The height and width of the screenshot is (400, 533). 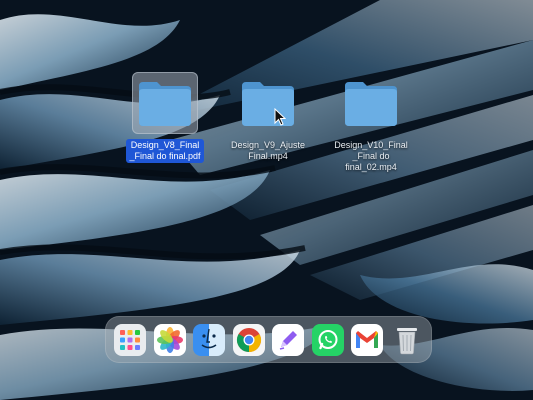 I want to click on desktop-file-1: Design_V8_Final _Final do final.pdf, so click(x=165, y=118).